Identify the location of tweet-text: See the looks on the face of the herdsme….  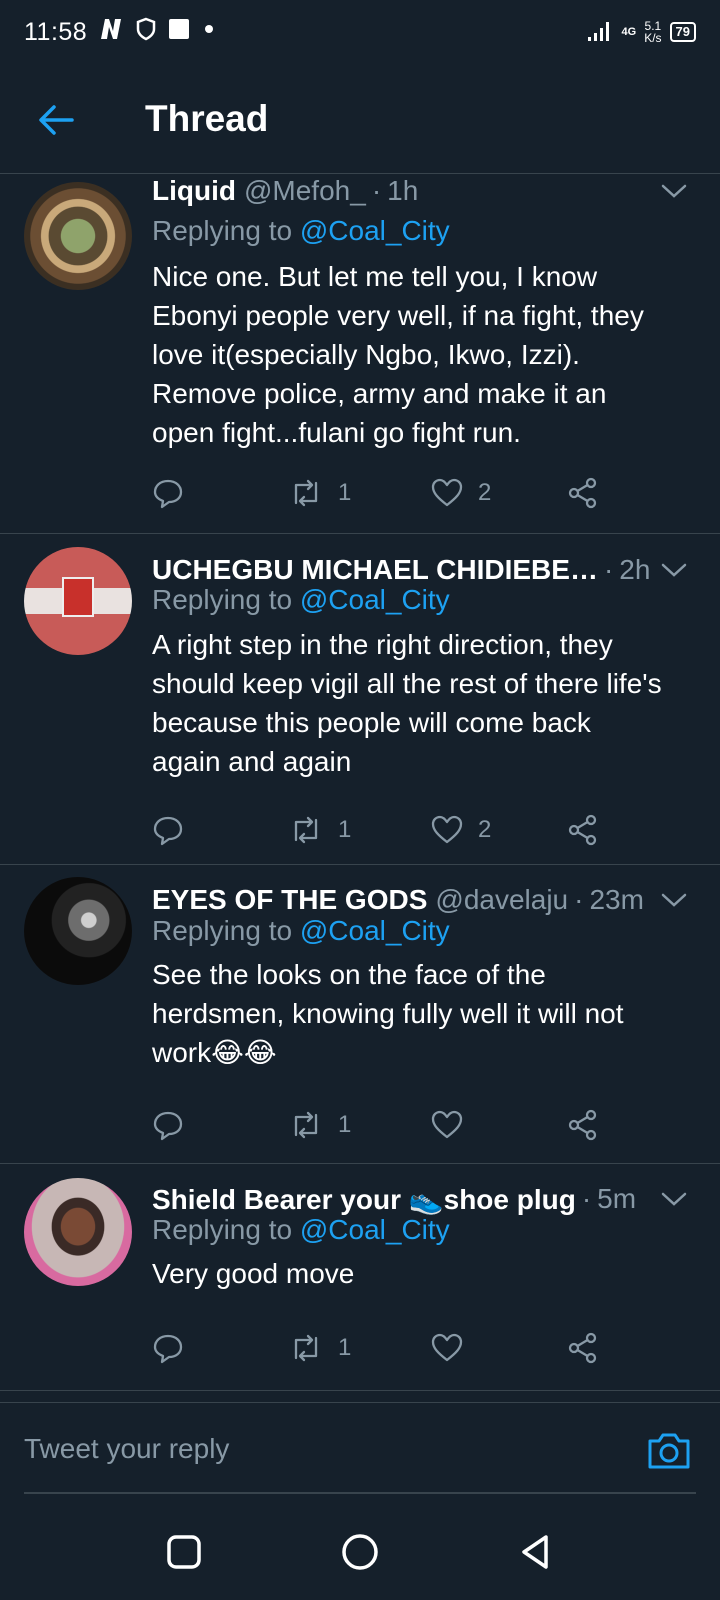
(424, 1013).